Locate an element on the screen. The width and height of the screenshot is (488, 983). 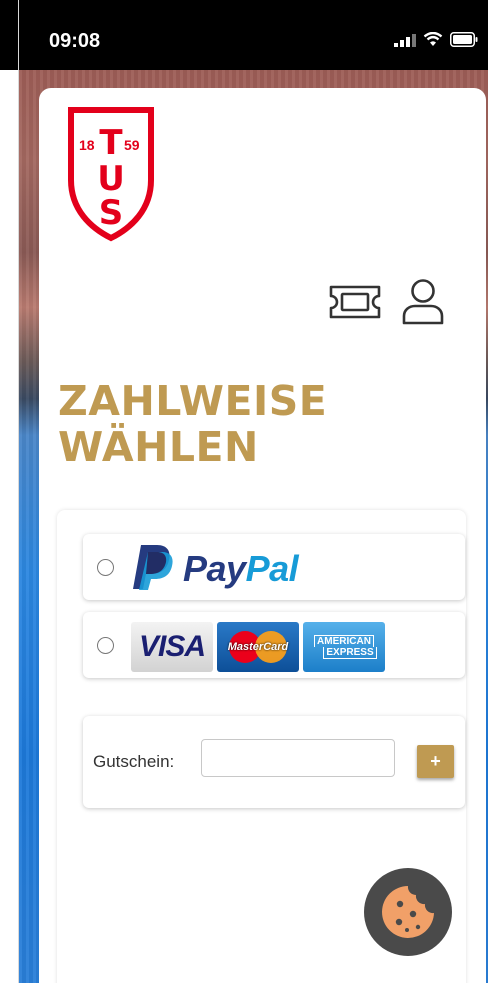
cookie-settings-button is located at coordinates (408, 912).